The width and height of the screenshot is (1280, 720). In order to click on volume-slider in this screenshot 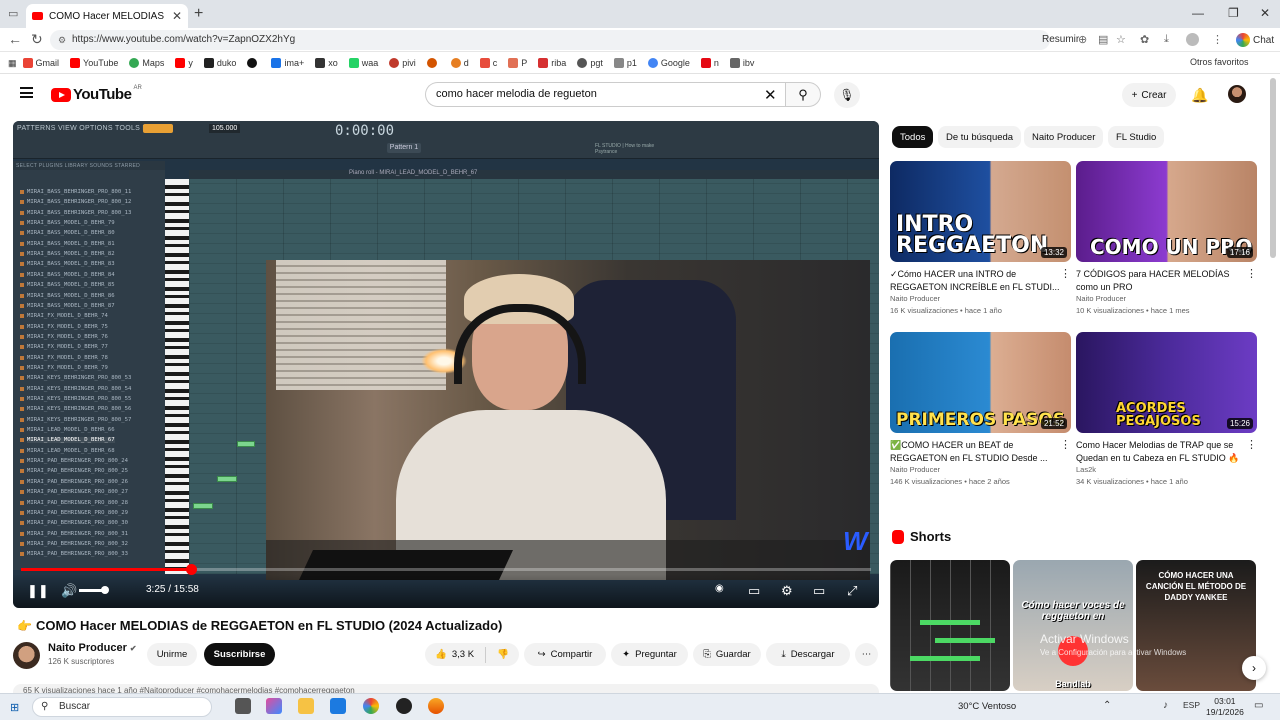, I will do `click(94, 590)`.